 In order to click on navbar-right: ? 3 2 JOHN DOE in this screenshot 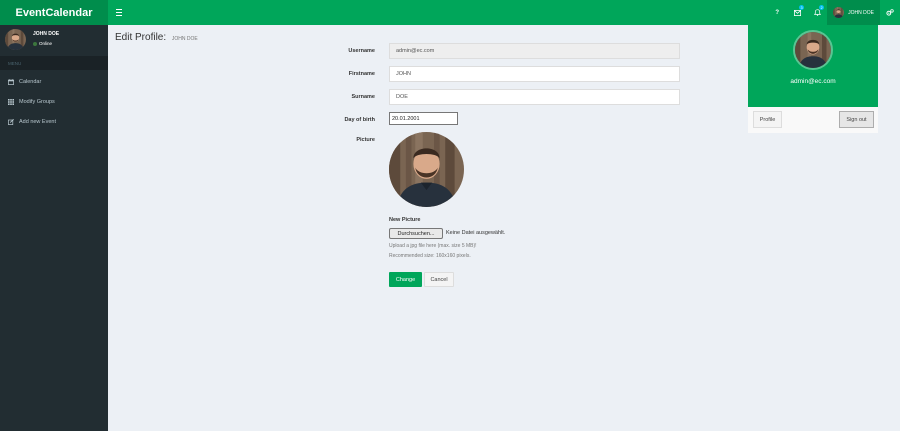, I will do `click(833, 12)`.